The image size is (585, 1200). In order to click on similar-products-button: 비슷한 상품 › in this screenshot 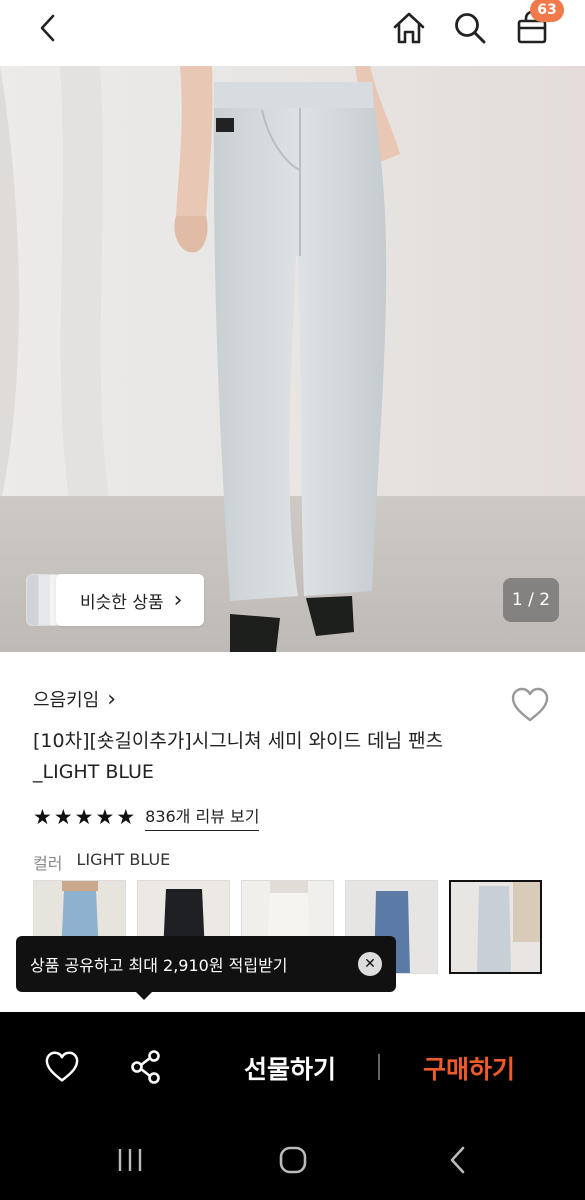, I will do `click(130, 600)`.